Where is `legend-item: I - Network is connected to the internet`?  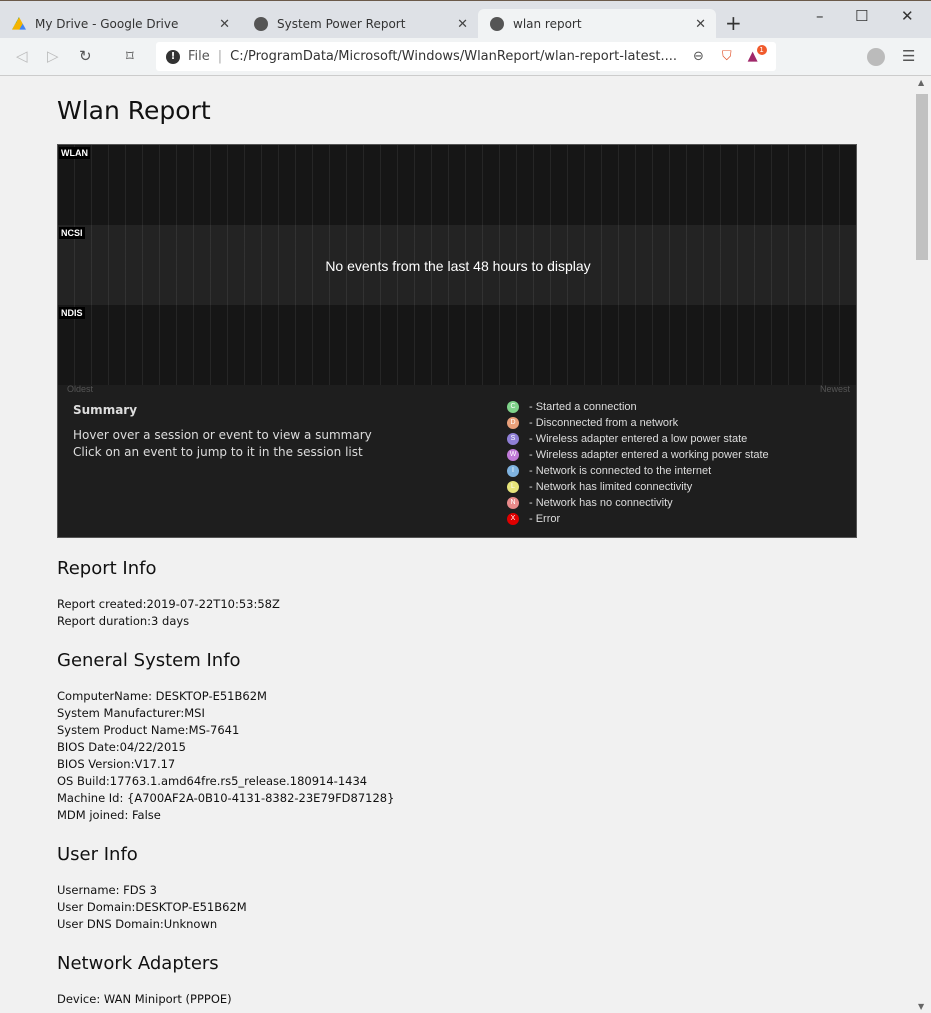
legend-item: I - Network is connected to the internet is located at coordinates (638, 471).